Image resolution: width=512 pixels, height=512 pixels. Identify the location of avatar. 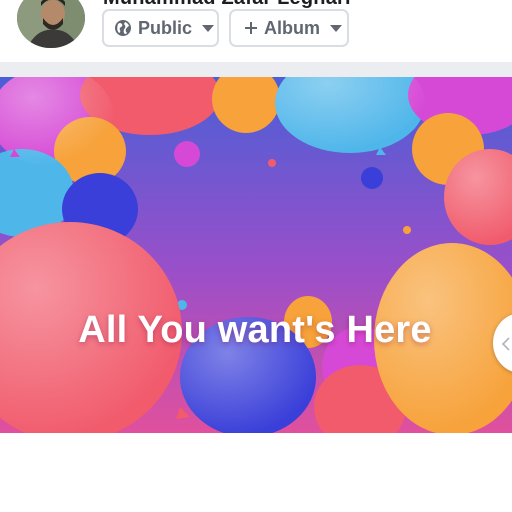
(51, 24).